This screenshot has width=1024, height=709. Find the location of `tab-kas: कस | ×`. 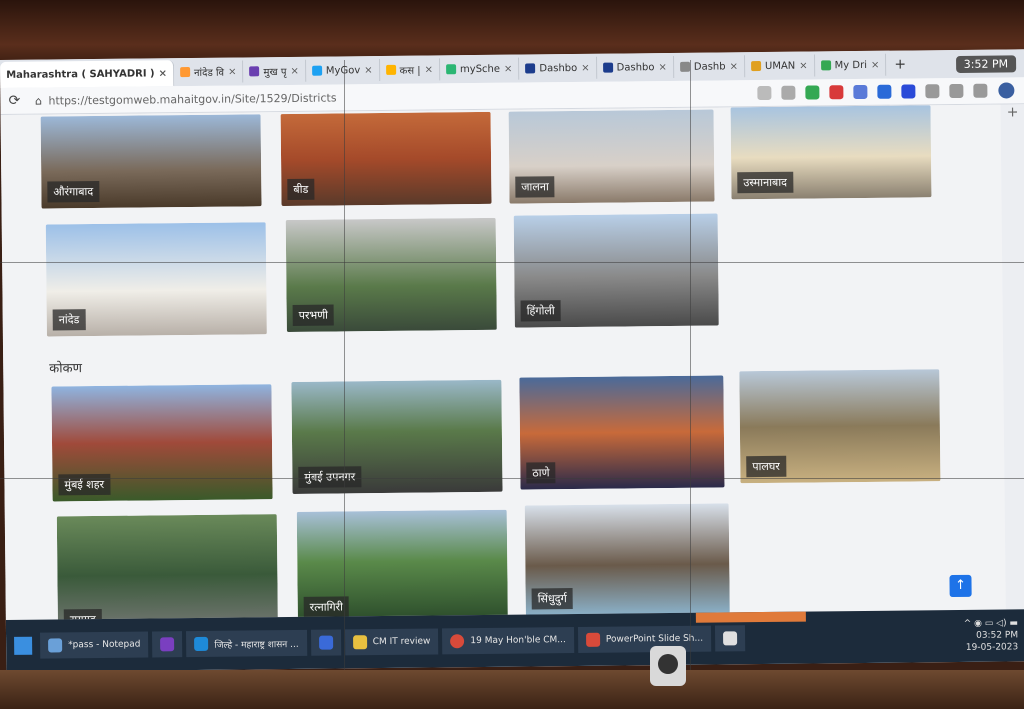

tab-kas: कस | × is located at coordinates (410, 70).